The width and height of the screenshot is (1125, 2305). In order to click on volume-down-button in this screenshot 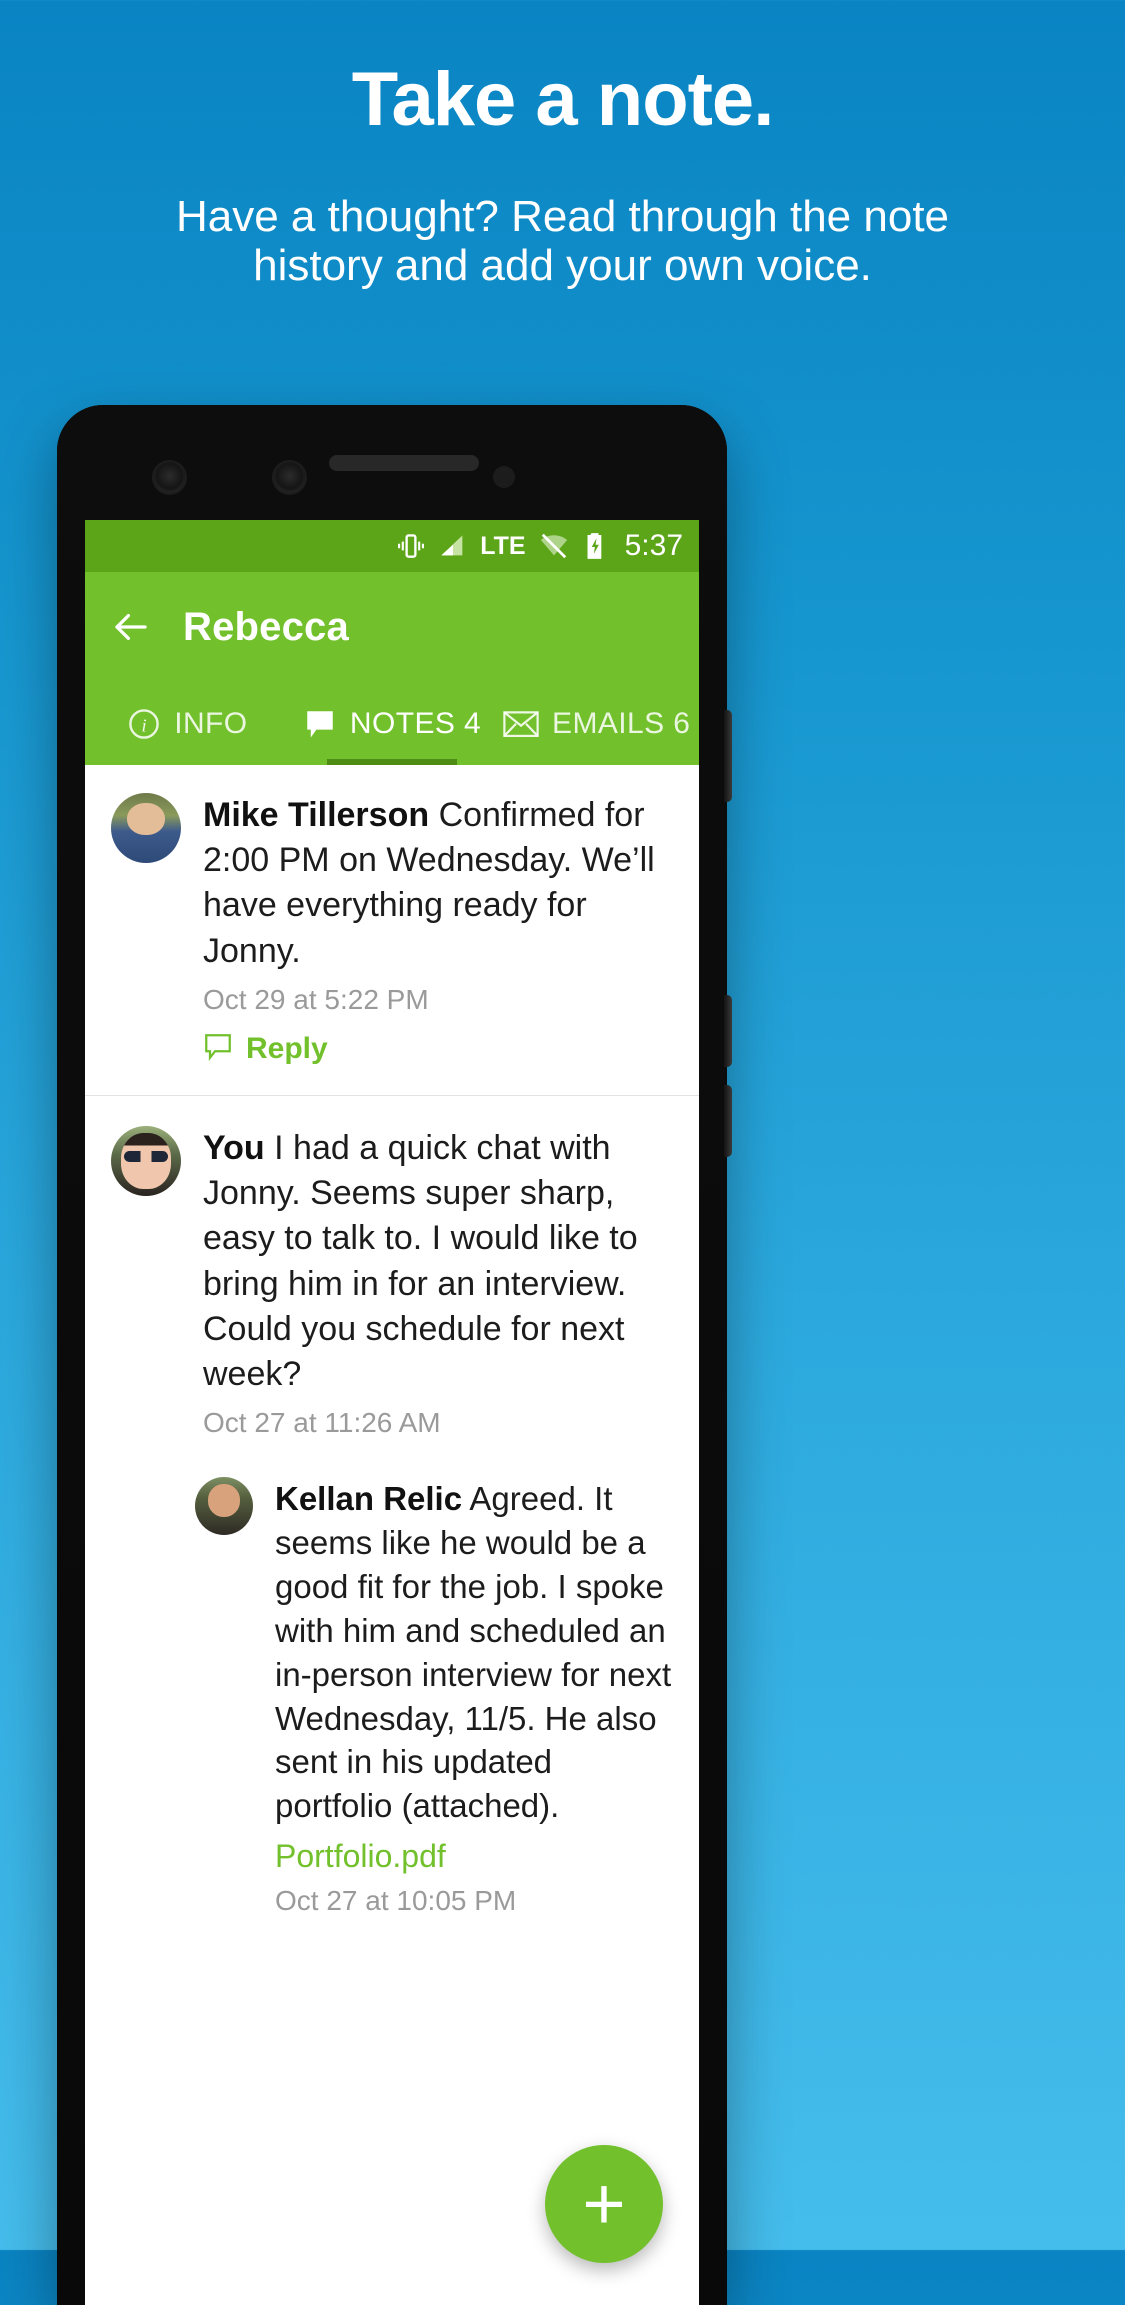, I will do `click(728, 1121)`.